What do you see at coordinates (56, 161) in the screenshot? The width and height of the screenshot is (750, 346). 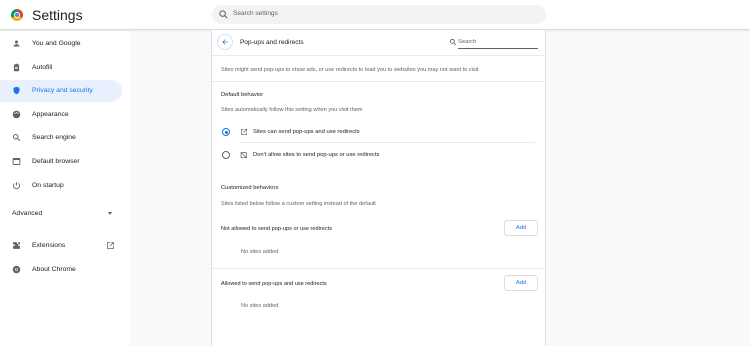 I see `sidebar-item-label: Default browser` at bounding box center [56, 161].